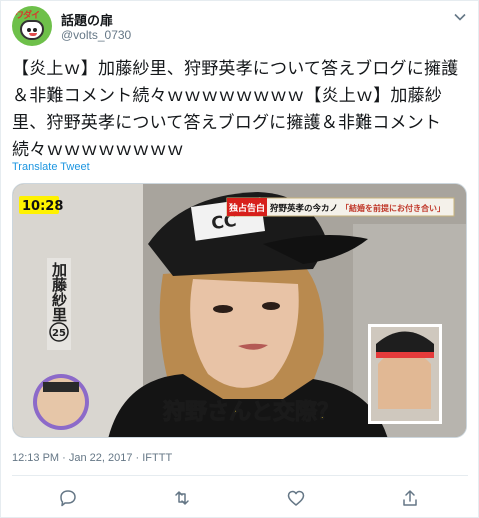 The width and height of the screenshot is (479, 518). Describe the element at coordinates (32, 30) in the screenshot. I see `avatar-face` at that location.